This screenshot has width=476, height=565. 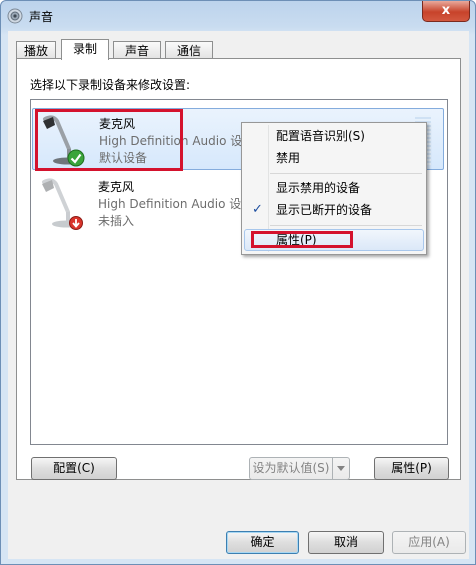 I want to click on speaker-icon, so click(x=15, y=16).